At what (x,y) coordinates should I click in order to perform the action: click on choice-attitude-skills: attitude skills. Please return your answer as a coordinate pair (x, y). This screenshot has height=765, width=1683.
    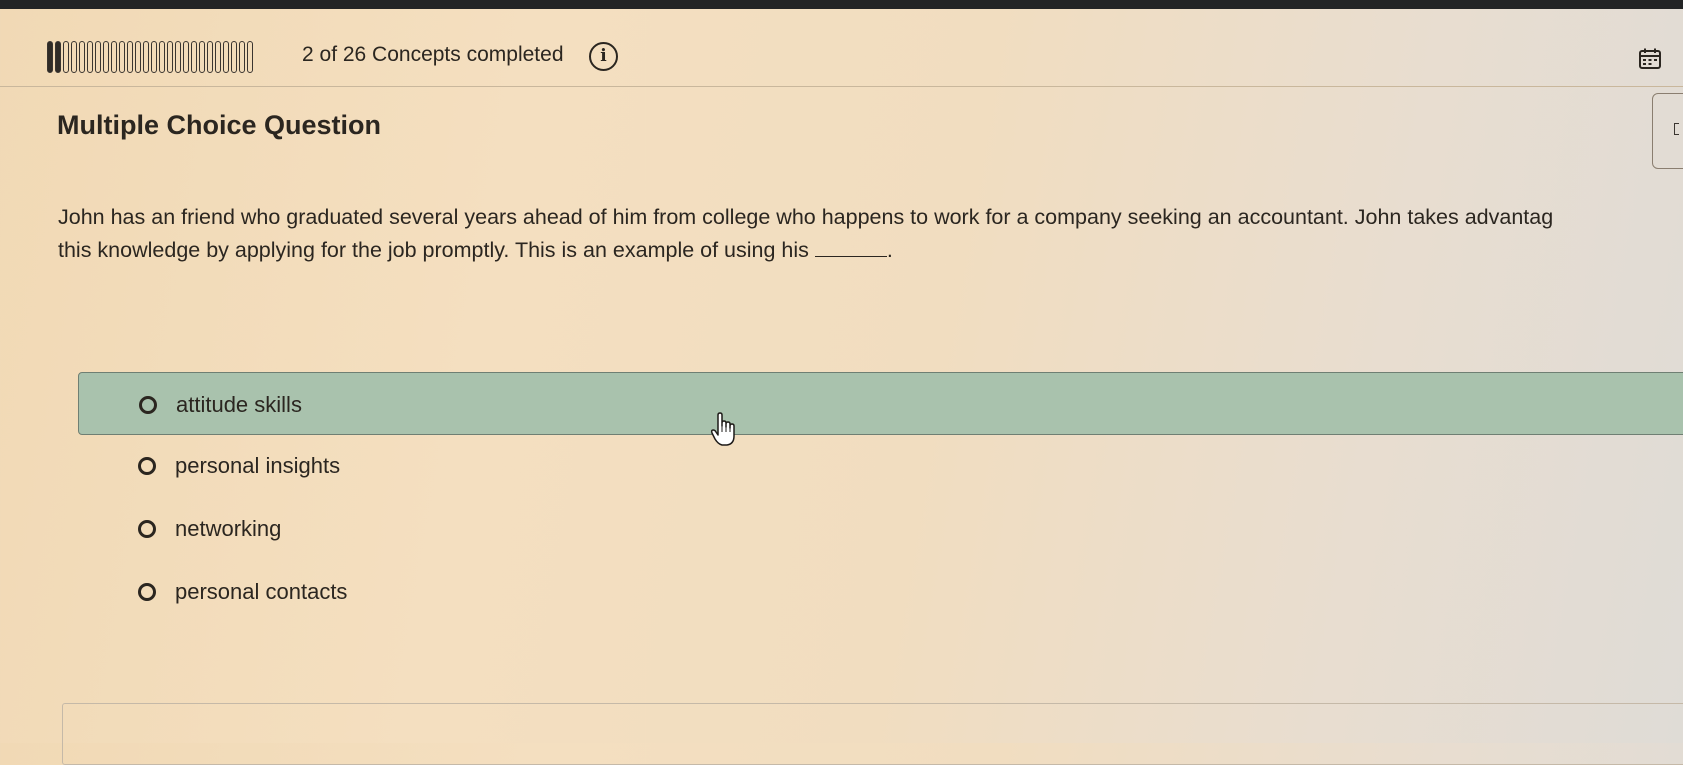
    Looking at the image, I should click on (880, 403).